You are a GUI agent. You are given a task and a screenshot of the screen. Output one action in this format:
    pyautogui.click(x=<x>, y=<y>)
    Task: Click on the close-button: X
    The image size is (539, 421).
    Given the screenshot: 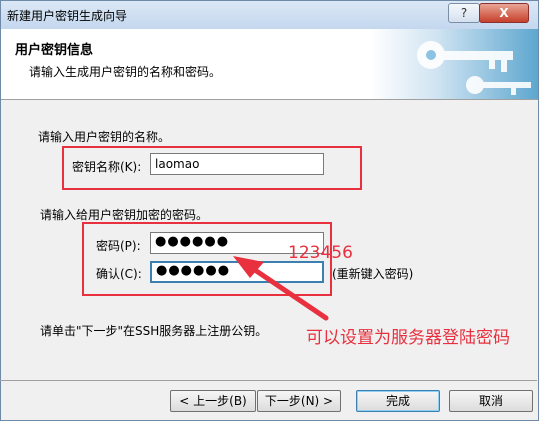 What is the action you would take?
    pyautogui.click(x=504, y=13)
    